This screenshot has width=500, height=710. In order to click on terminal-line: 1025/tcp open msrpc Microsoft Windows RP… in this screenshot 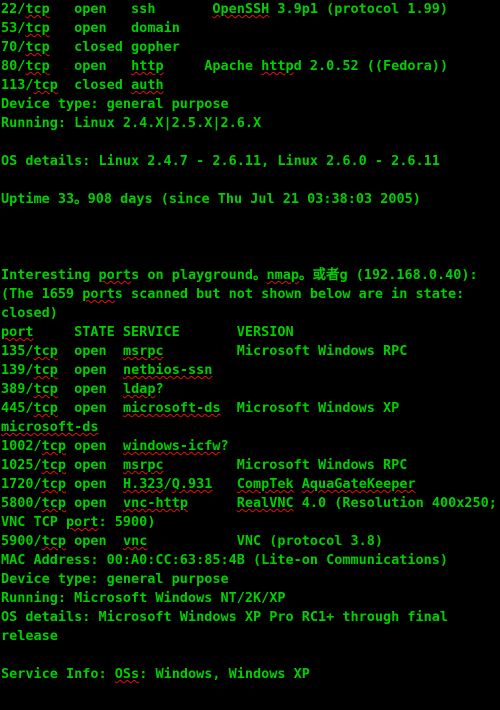, I will do `click(250, 465)`.